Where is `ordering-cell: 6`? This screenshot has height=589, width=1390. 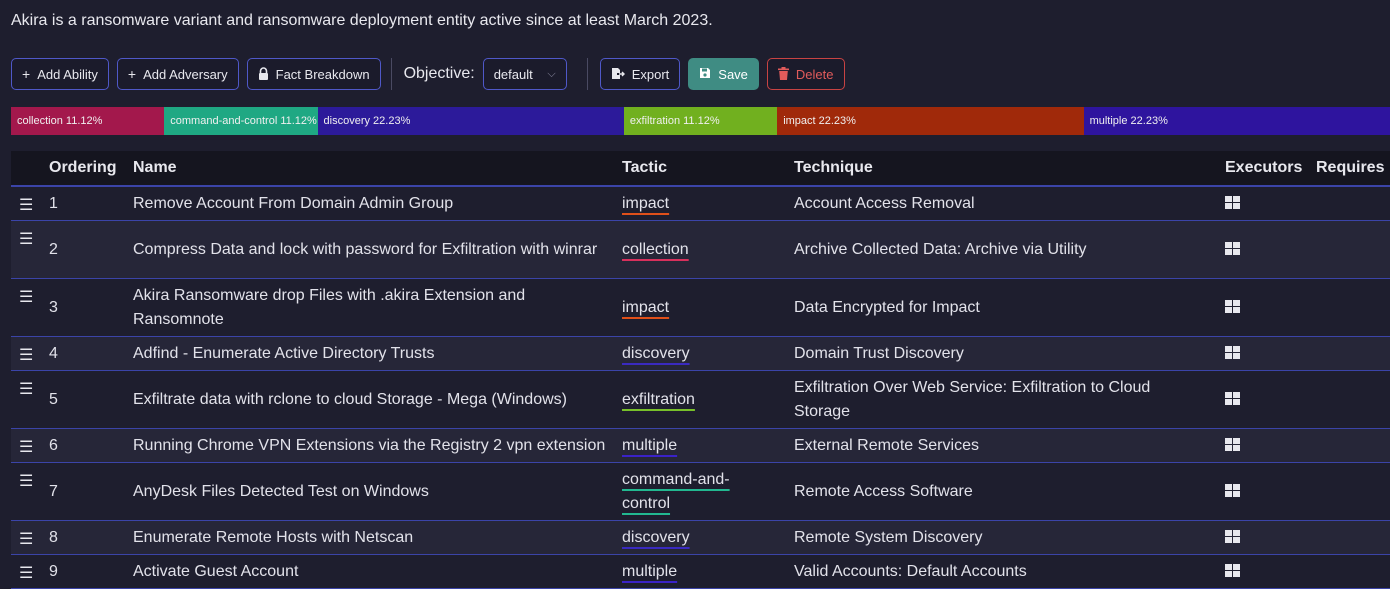 ordering-cell: 6 is located at coordinates (53, 445).